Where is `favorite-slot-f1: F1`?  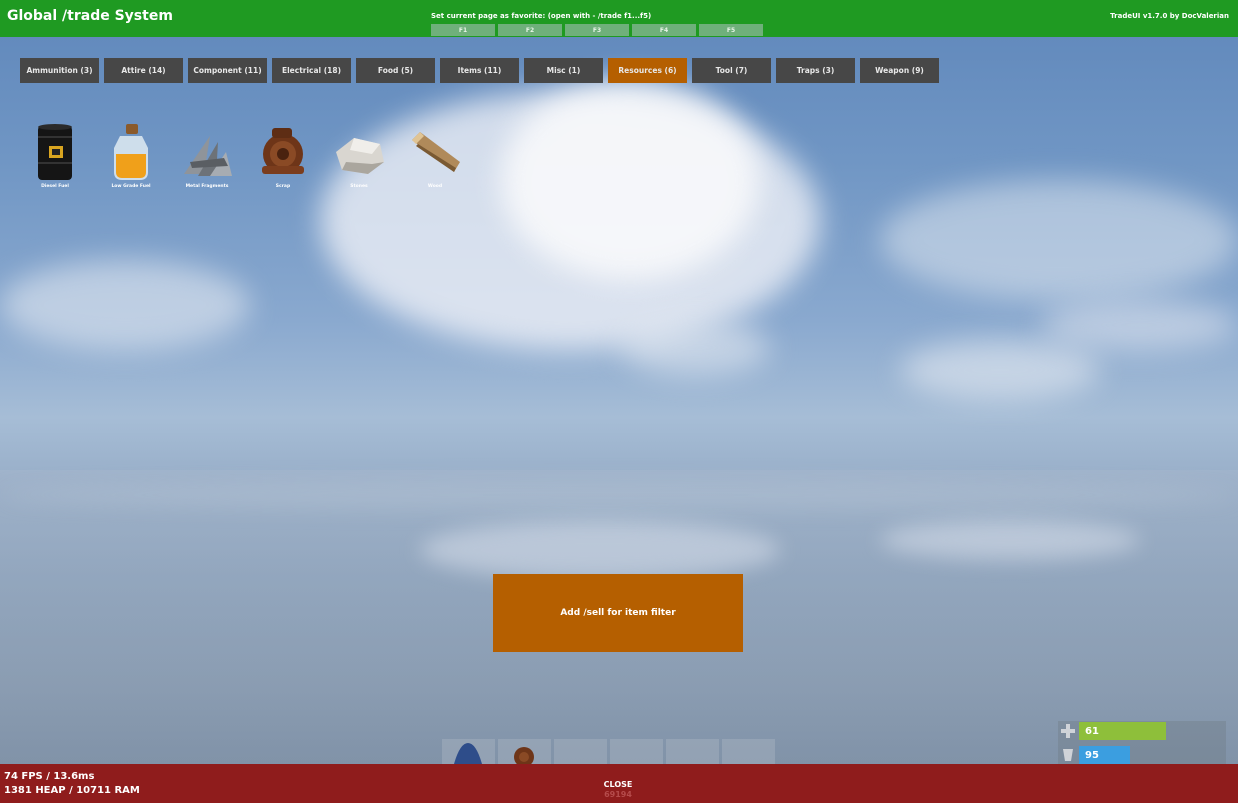
favorite-slot-f1: F1 is located at coordinates (463, 30).